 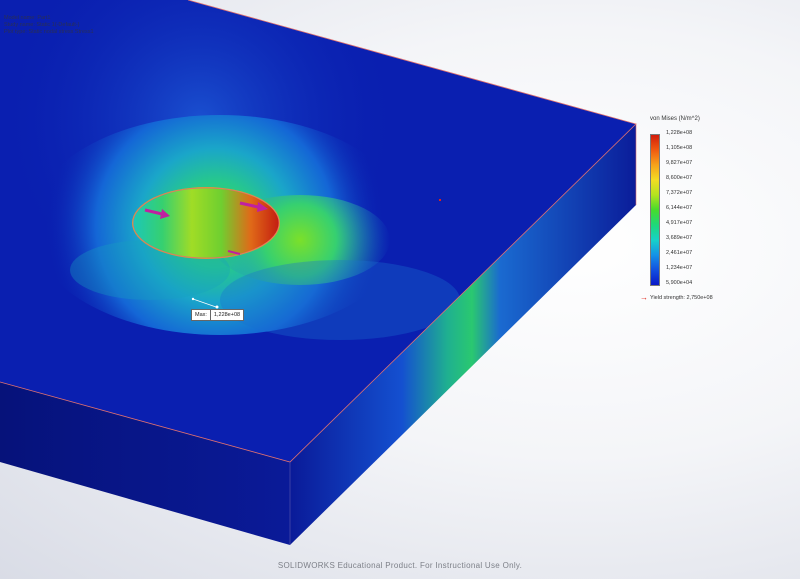 I want to click on legend-color-bar, so click(x=655, y=210).